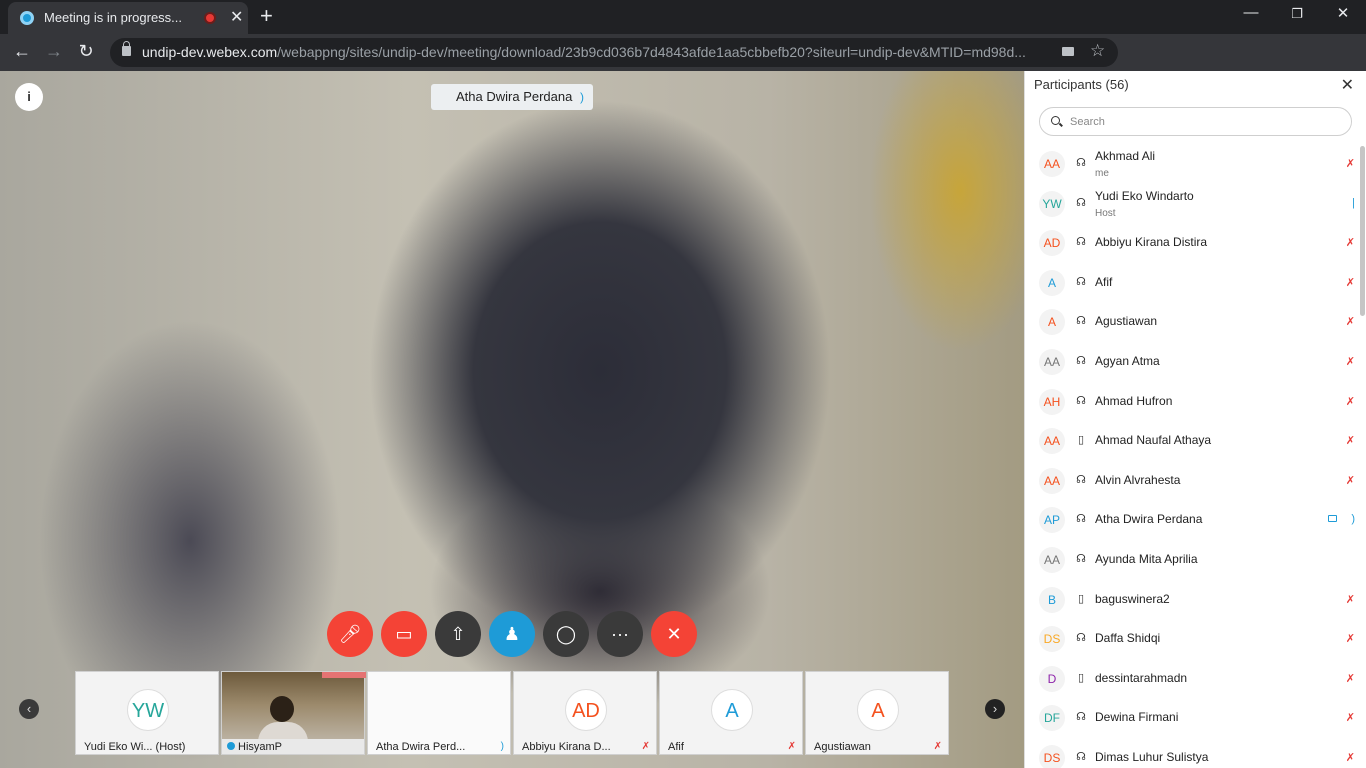  I want to click on participant-row: AA ☊ Ayunda Mita Aprilia, so click(1195, 560).